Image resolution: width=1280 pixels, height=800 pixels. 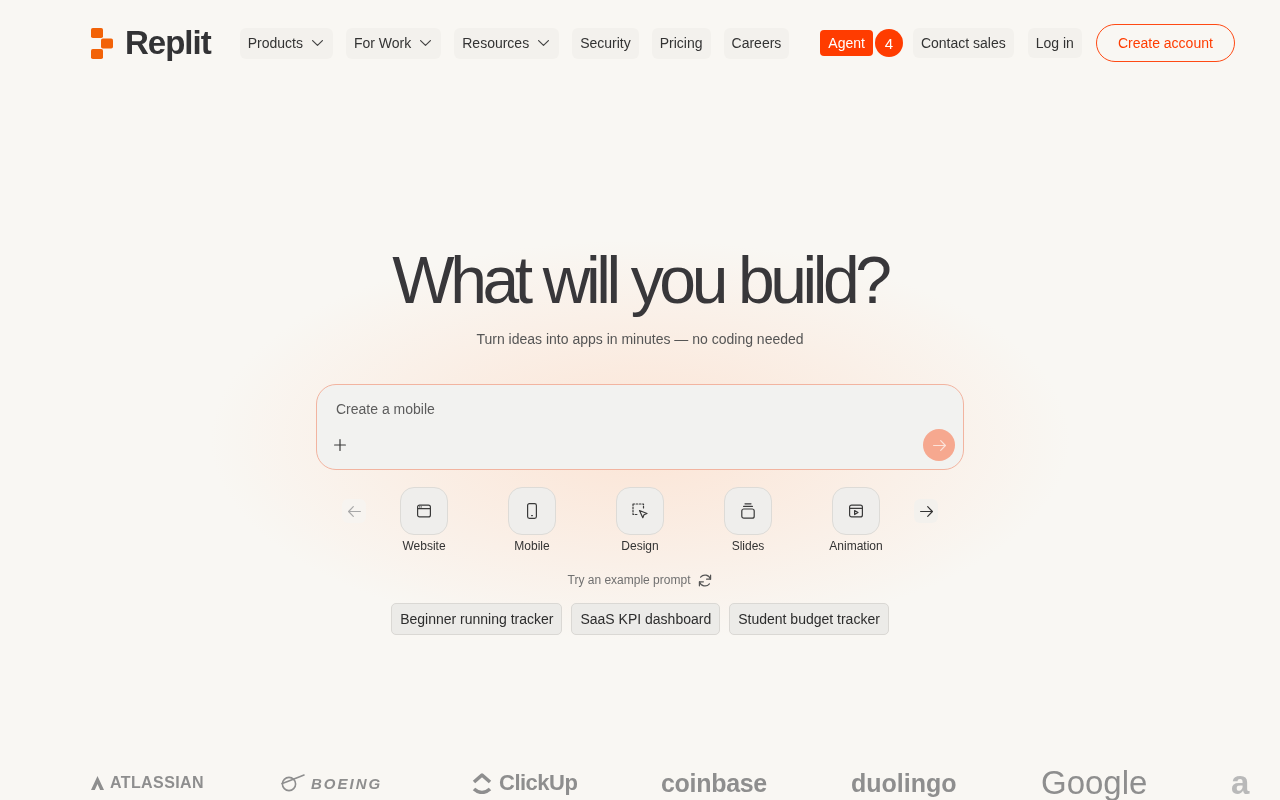 What do you see at coordinates (846, 43) in the screenshot?
I see `agent-link: Agent` at bounding box center [846, 43].